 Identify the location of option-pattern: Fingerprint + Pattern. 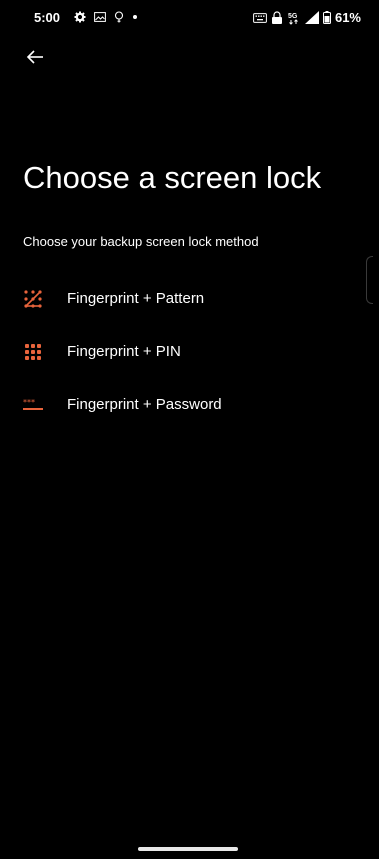
(189, 298).